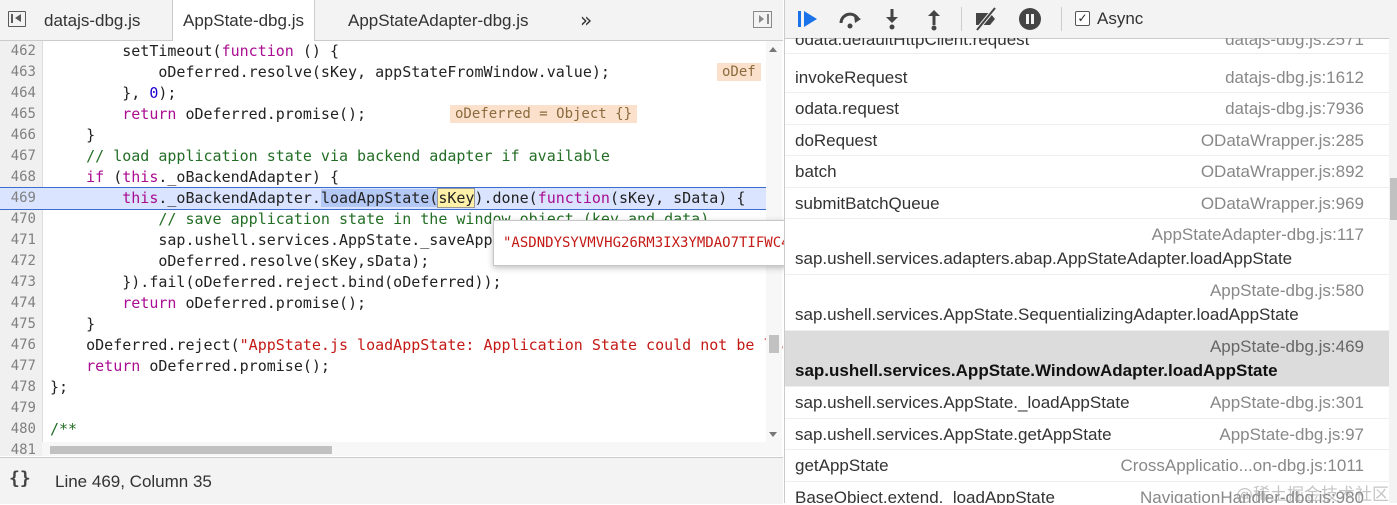  I want to click on frame-function: doRequest, so click(836, 140).